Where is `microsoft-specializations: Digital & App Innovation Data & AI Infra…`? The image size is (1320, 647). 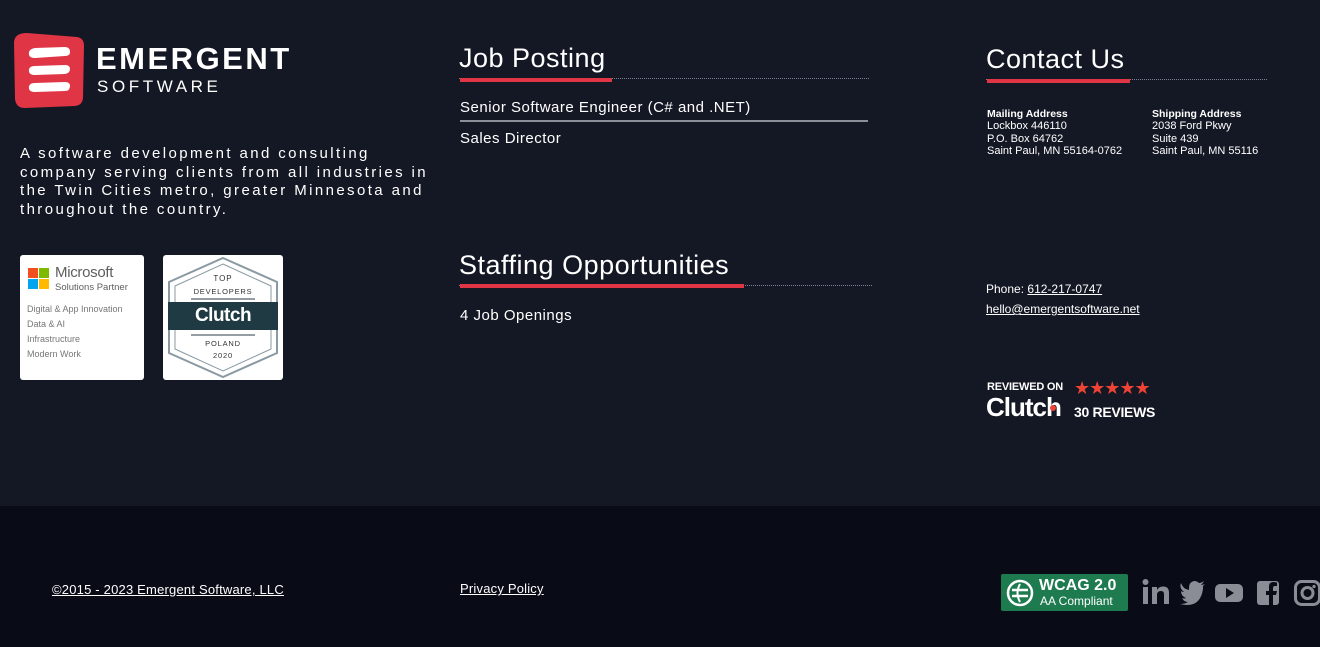 microsoft-specializations: Digital & App Innovation Data & AI Infra… is located at coordinates (75, 332).